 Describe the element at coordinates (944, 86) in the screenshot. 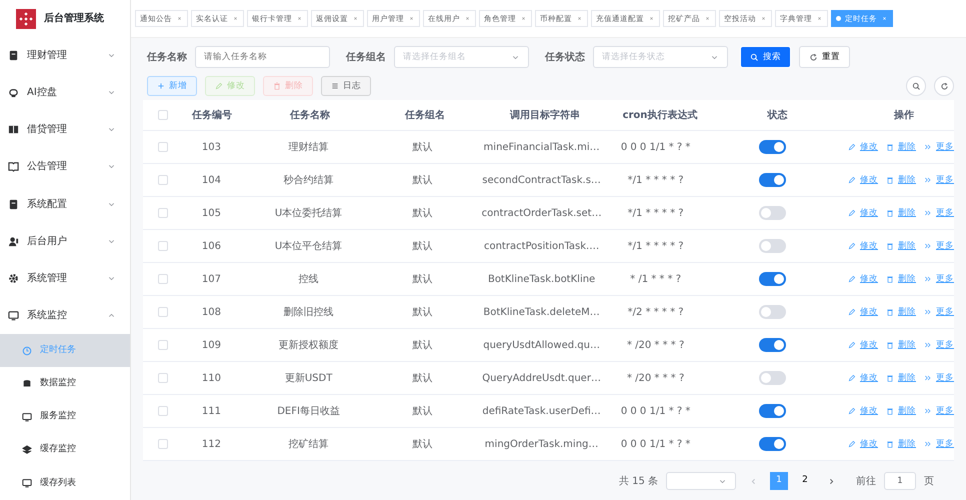

I see `refresh-button` at that location.